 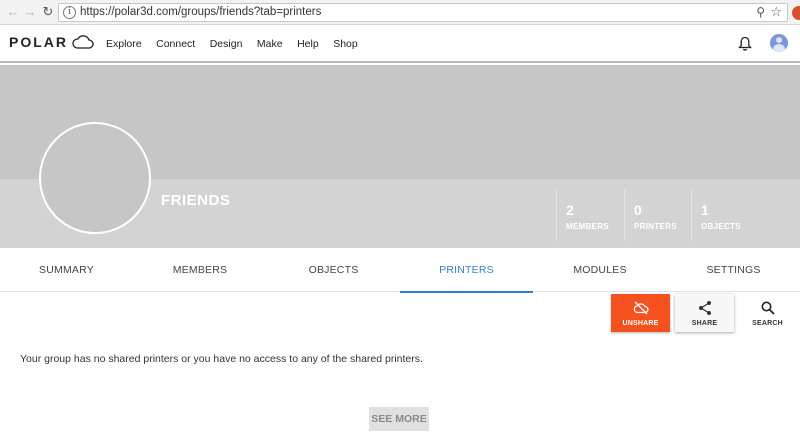 What do you see at coordinates (776, 12) in the screenshot?
I see `bookmark-star-icon: ☆` at bounding box center [776, 12].